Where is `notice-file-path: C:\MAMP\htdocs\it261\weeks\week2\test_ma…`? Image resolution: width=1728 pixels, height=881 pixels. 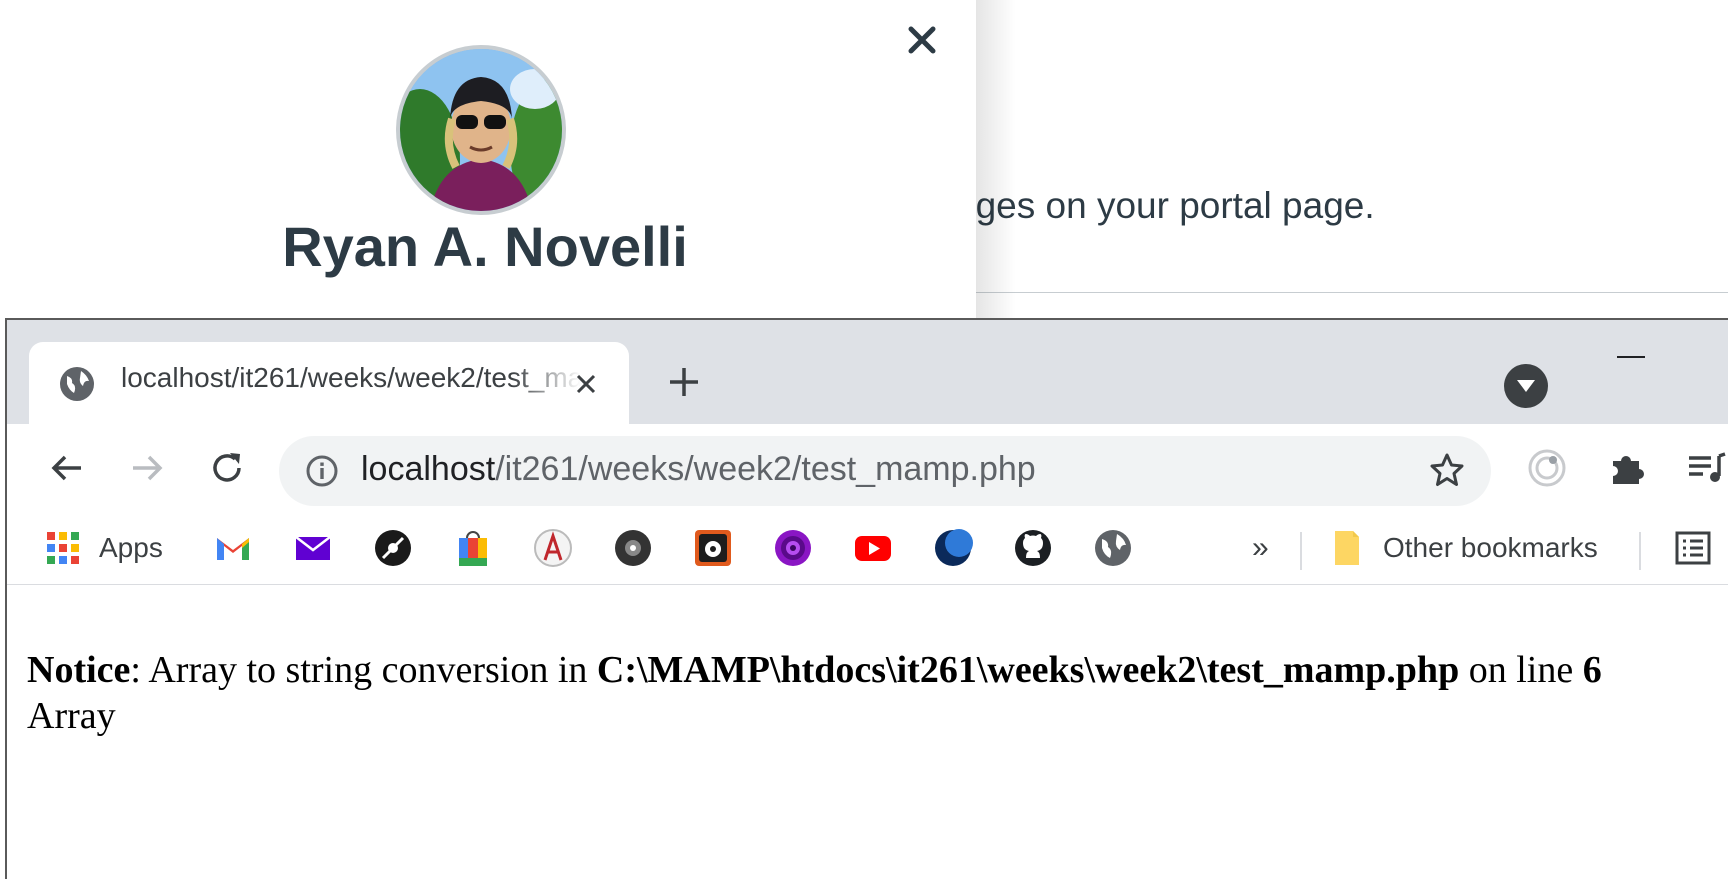 notice-file-path: C:\MAMP\htdocs\it261\weeks\week2\test_ma… is located at coordinates (1028, 670).